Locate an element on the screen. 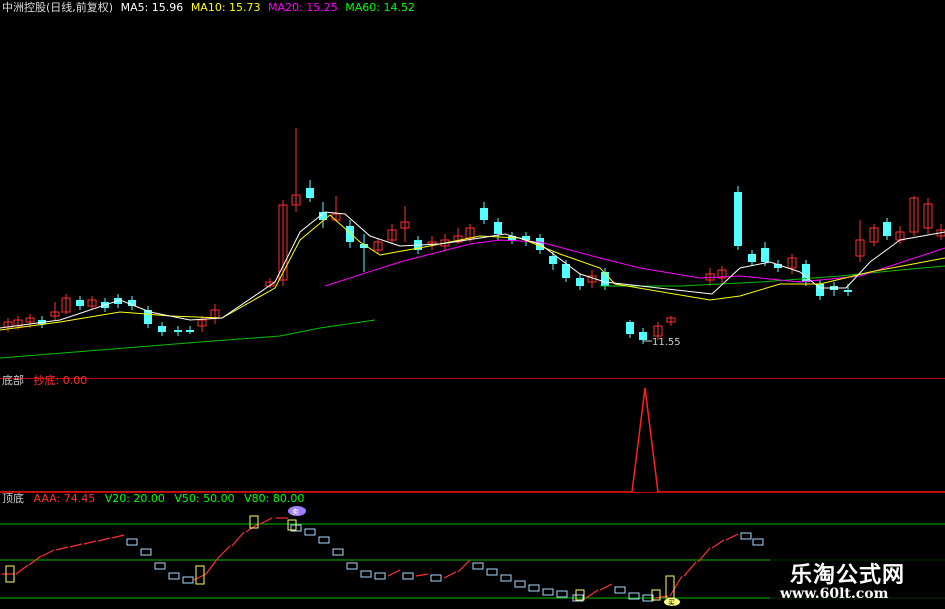 This screenshot has height=609, width=945. panel2-name: 底部 is located at coordinates (13, 380).